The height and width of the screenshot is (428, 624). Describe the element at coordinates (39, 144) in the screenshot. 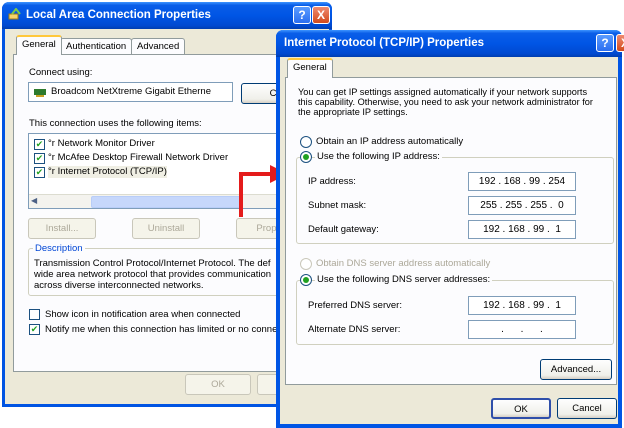

I see `item-checkbox-network-monitor: ✔` at that location.